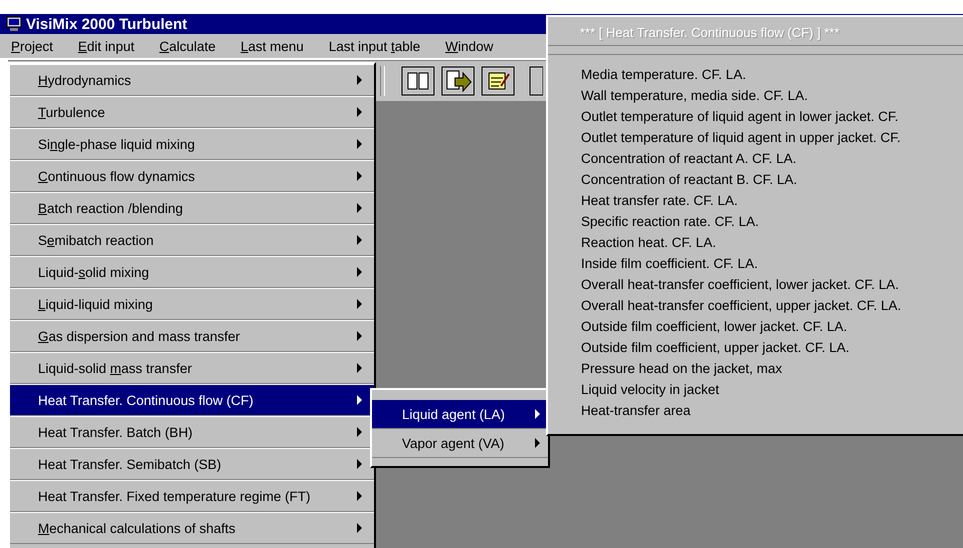  Describe the element at coordinates (192, 496) in the screenshot. I see `menu-item: Heat Transfer. Fixed temperature regime (FT)` at that location.